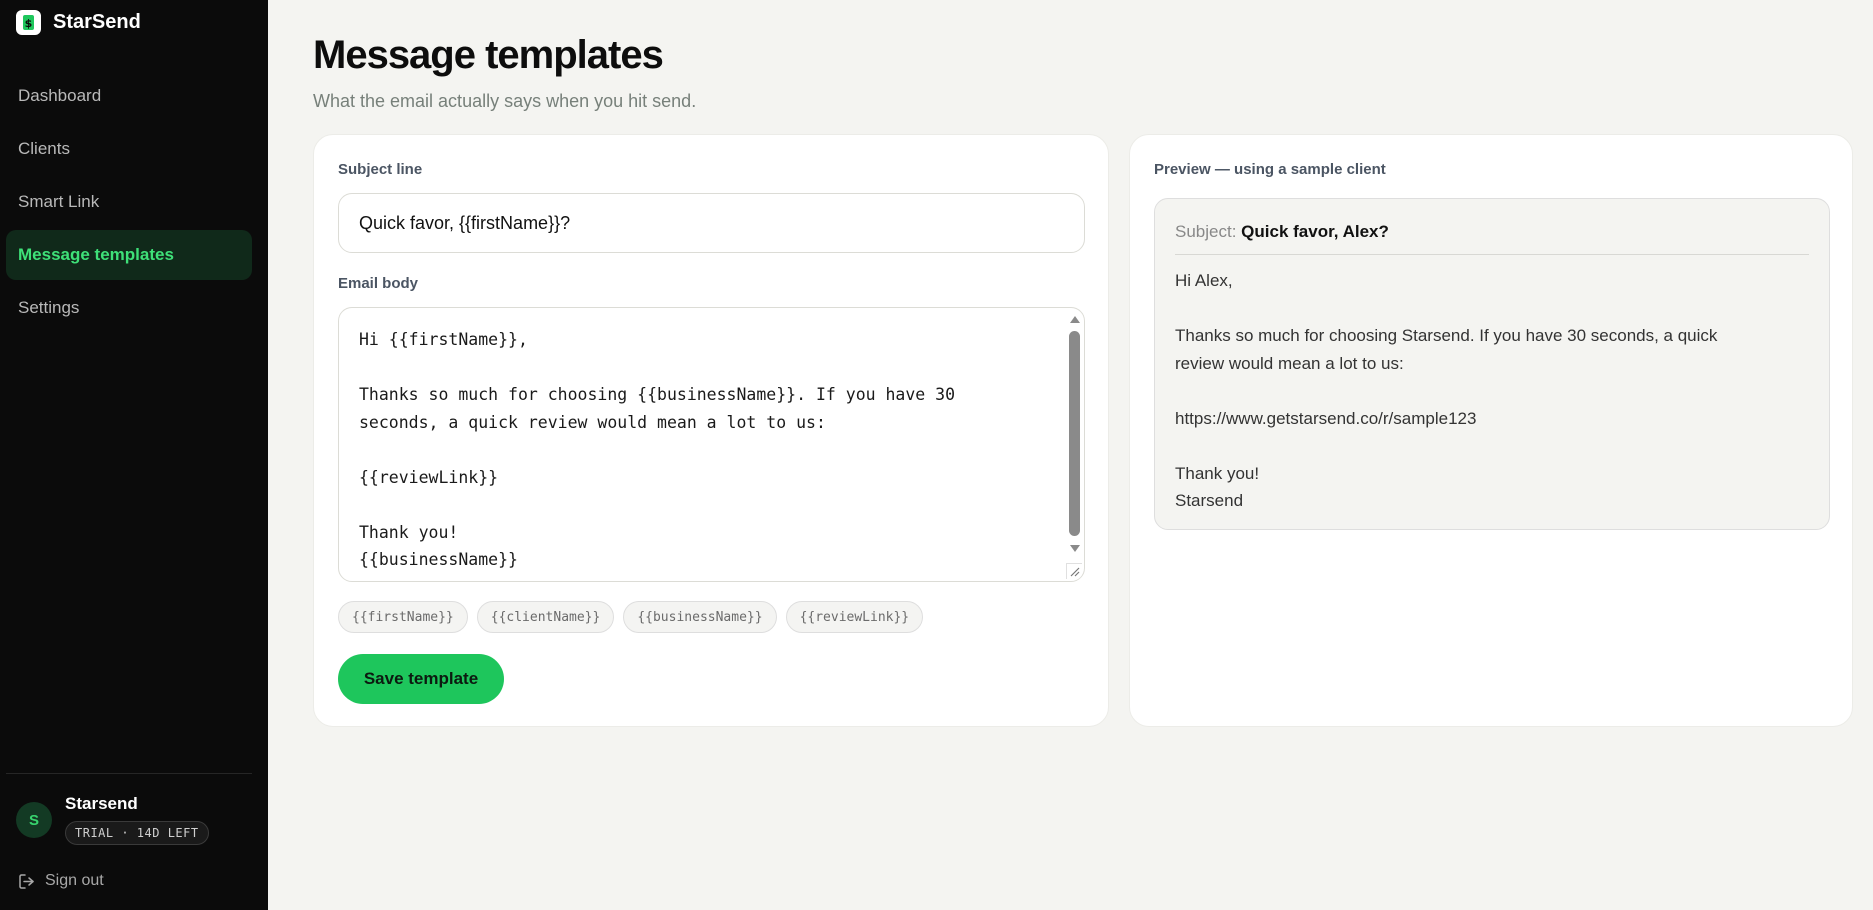 The height and width of the screenshot is (910, 1873). What do you see at coordinates (49, 307) in the screenshot?
I see `sidebar-item-label: Settings` at bounding box center [49, 307].